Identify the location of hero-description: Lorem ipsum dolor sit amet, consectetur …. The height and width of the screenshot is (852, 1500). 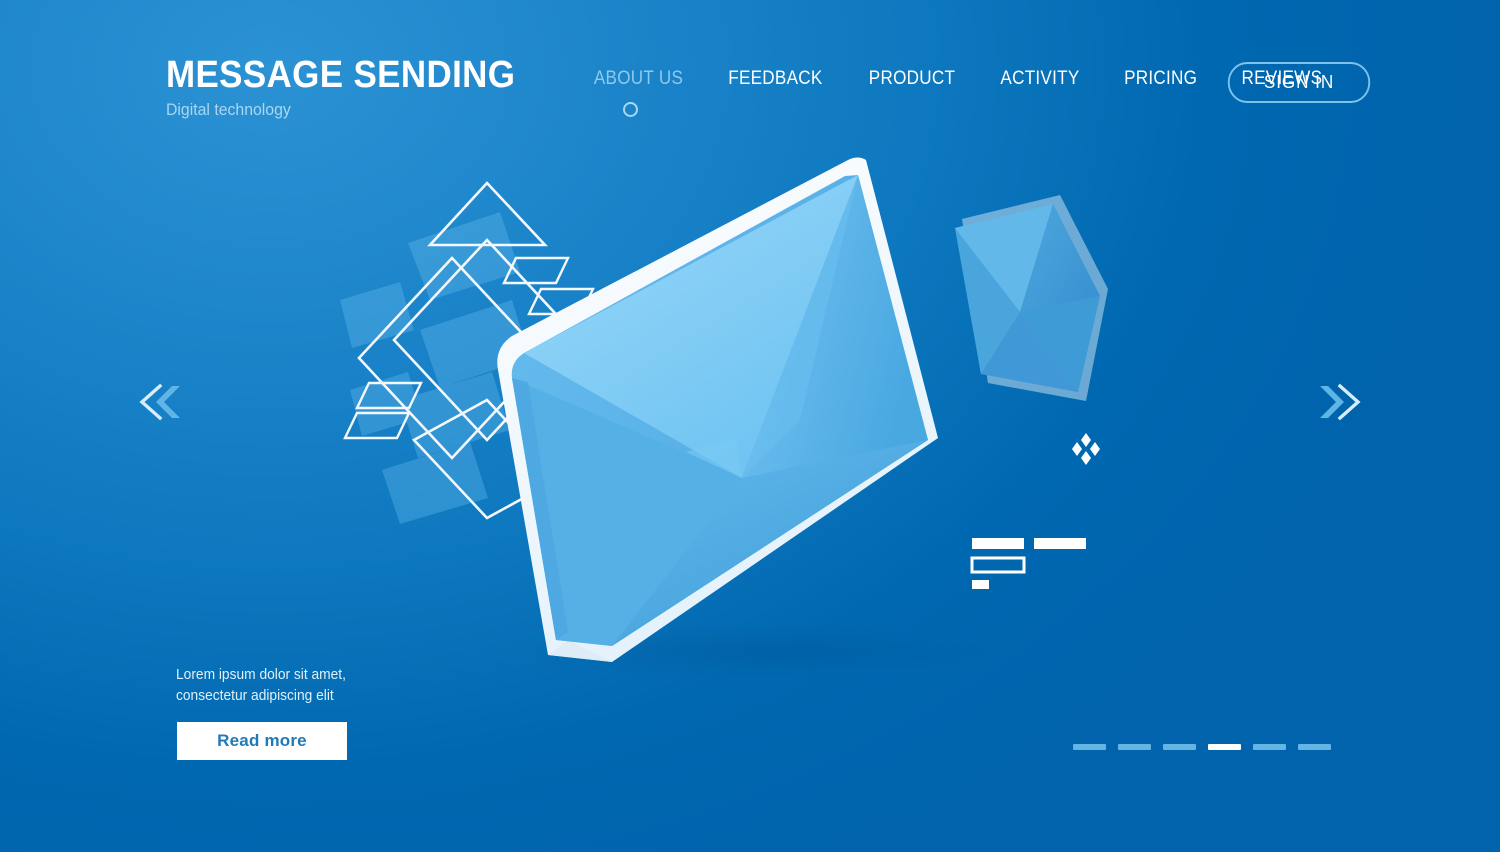
(261, 686).